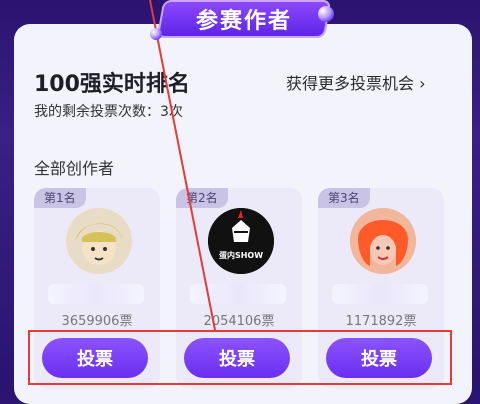  What do you see at coordinates (383, 241) in the screenshot?
I see `orange-hair-avatar-icon` at bounding box center [383, 241].